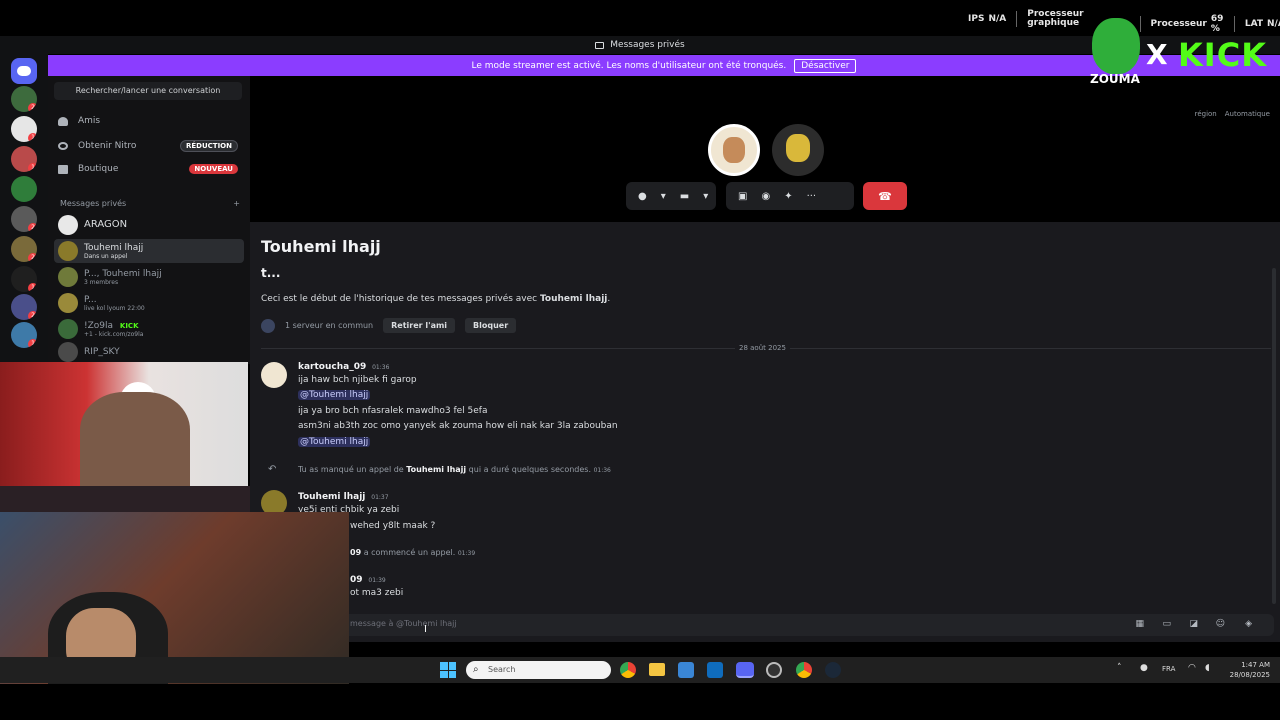 Image resolution: width=1280 pixels, height=720 pixels. Describe the element at coordinates (149, 251) in the screenshot. I see `dm-item-active: Touhemi lhajj Dans un appel` at that location.